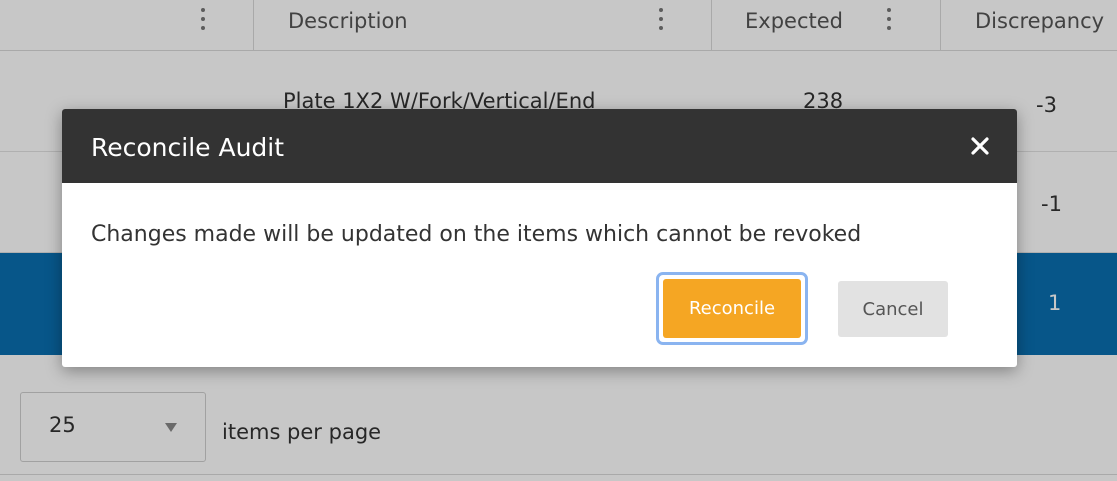  I want to click on dialog-title: Reconcile Audit, so click(188, 147).